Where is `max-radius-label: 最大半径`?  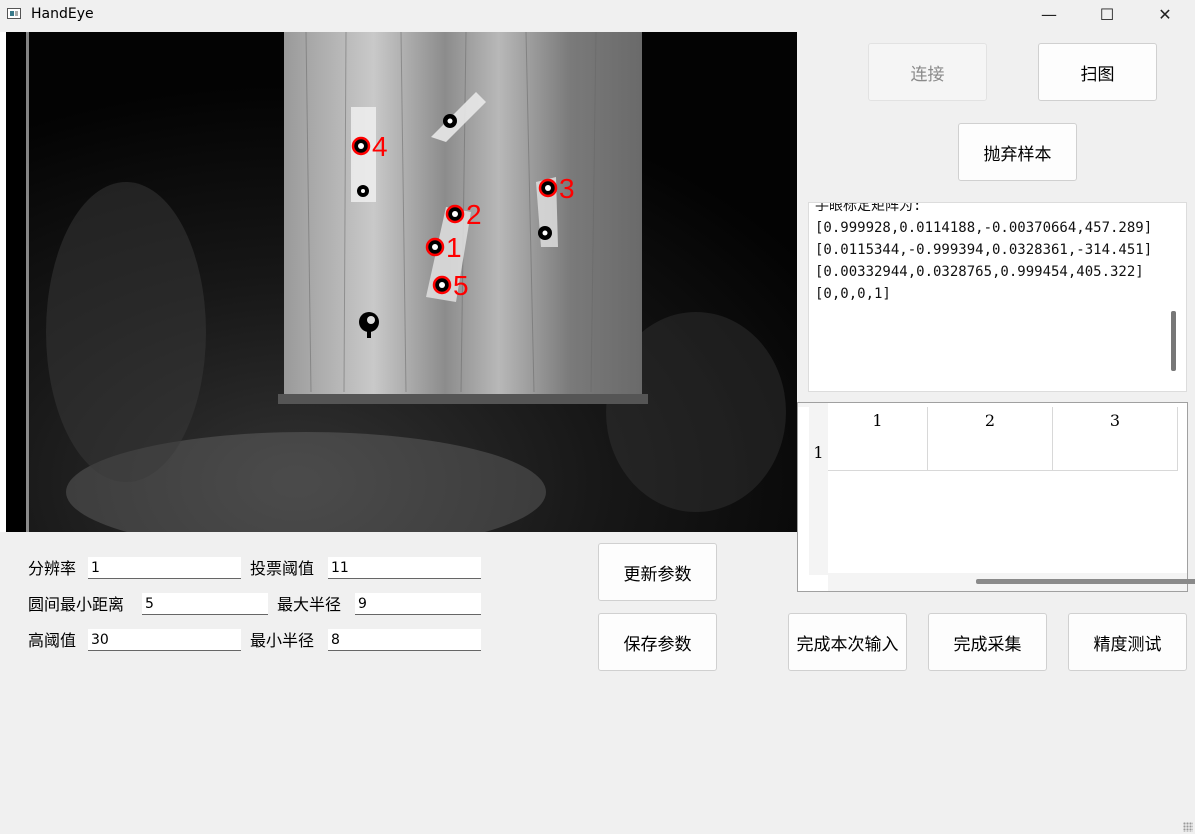 max-radius-label: 最大半径 is located at coordinates (309, 604).